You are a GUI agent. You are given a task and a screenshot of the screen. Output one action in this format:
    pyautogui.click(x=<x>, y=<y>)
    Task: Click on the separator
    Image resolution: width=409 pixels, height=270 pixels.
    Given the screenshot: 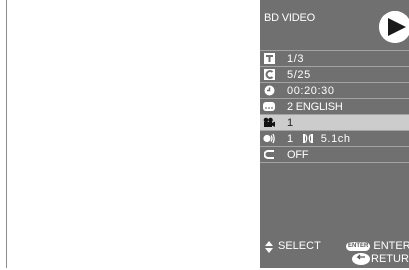 What is the action you would take?
    pyautogui.click(x=334, y=162)
    